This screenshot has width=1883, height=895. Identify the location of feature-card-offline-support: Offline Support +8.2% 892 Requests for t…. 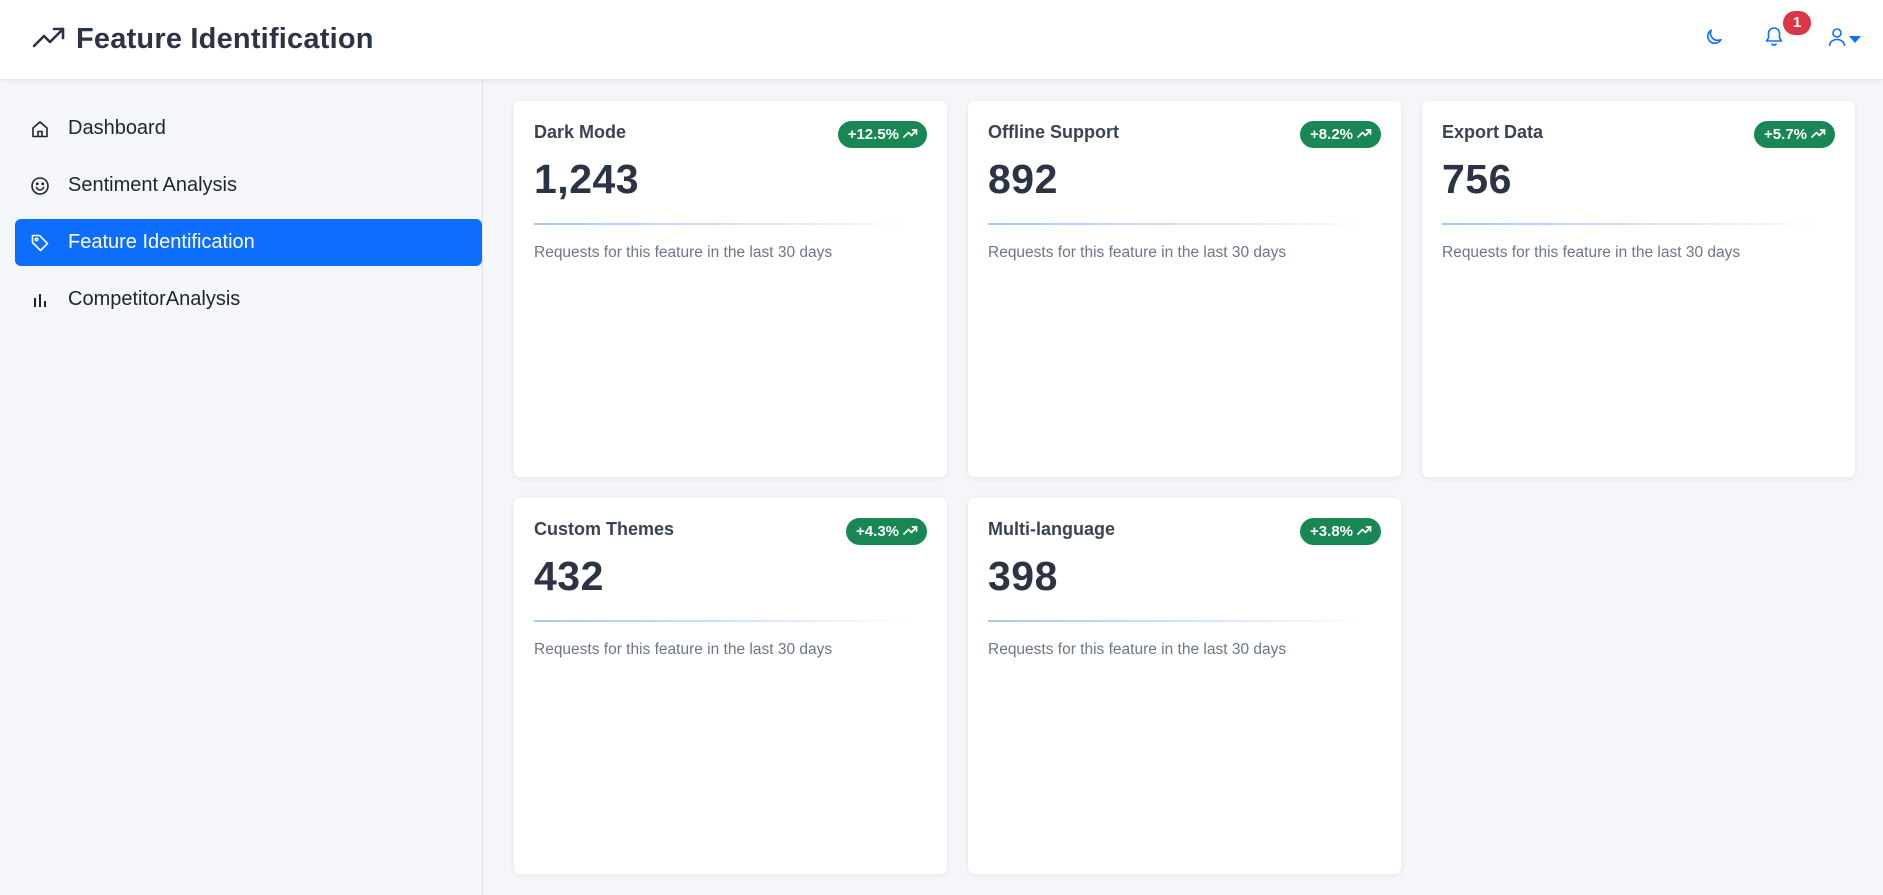
(1184, 289).